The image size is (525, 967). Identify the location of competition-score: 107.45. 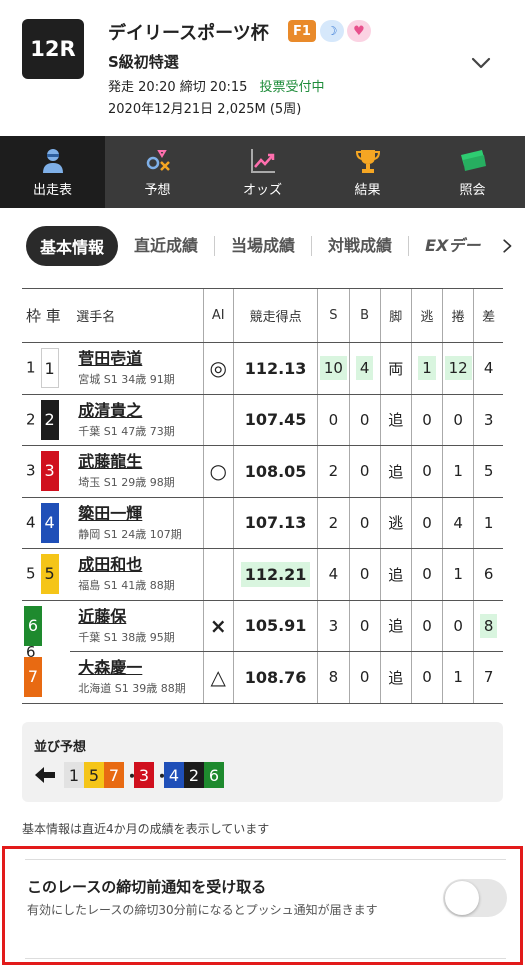
(275, 420).